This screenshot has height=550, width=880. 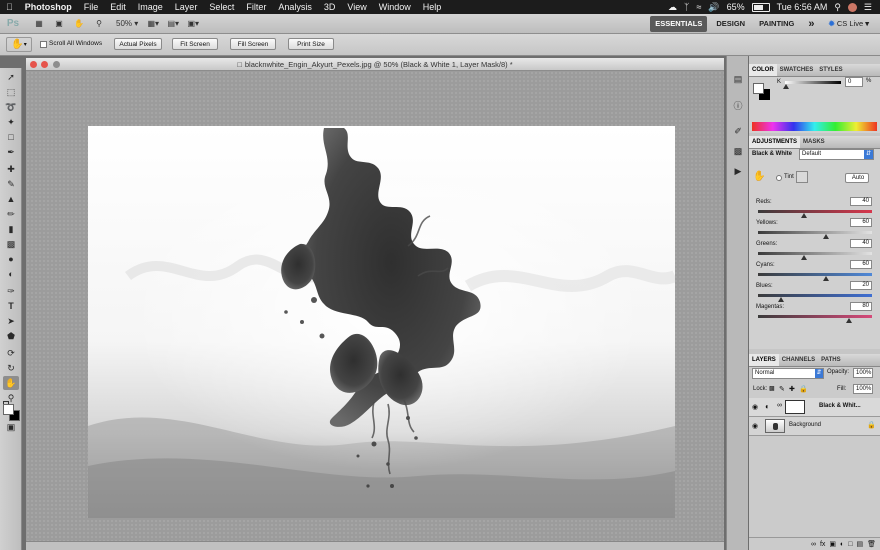 I want to click on hand-tool-selected-icon: ✋, so click(x=11, y=383).